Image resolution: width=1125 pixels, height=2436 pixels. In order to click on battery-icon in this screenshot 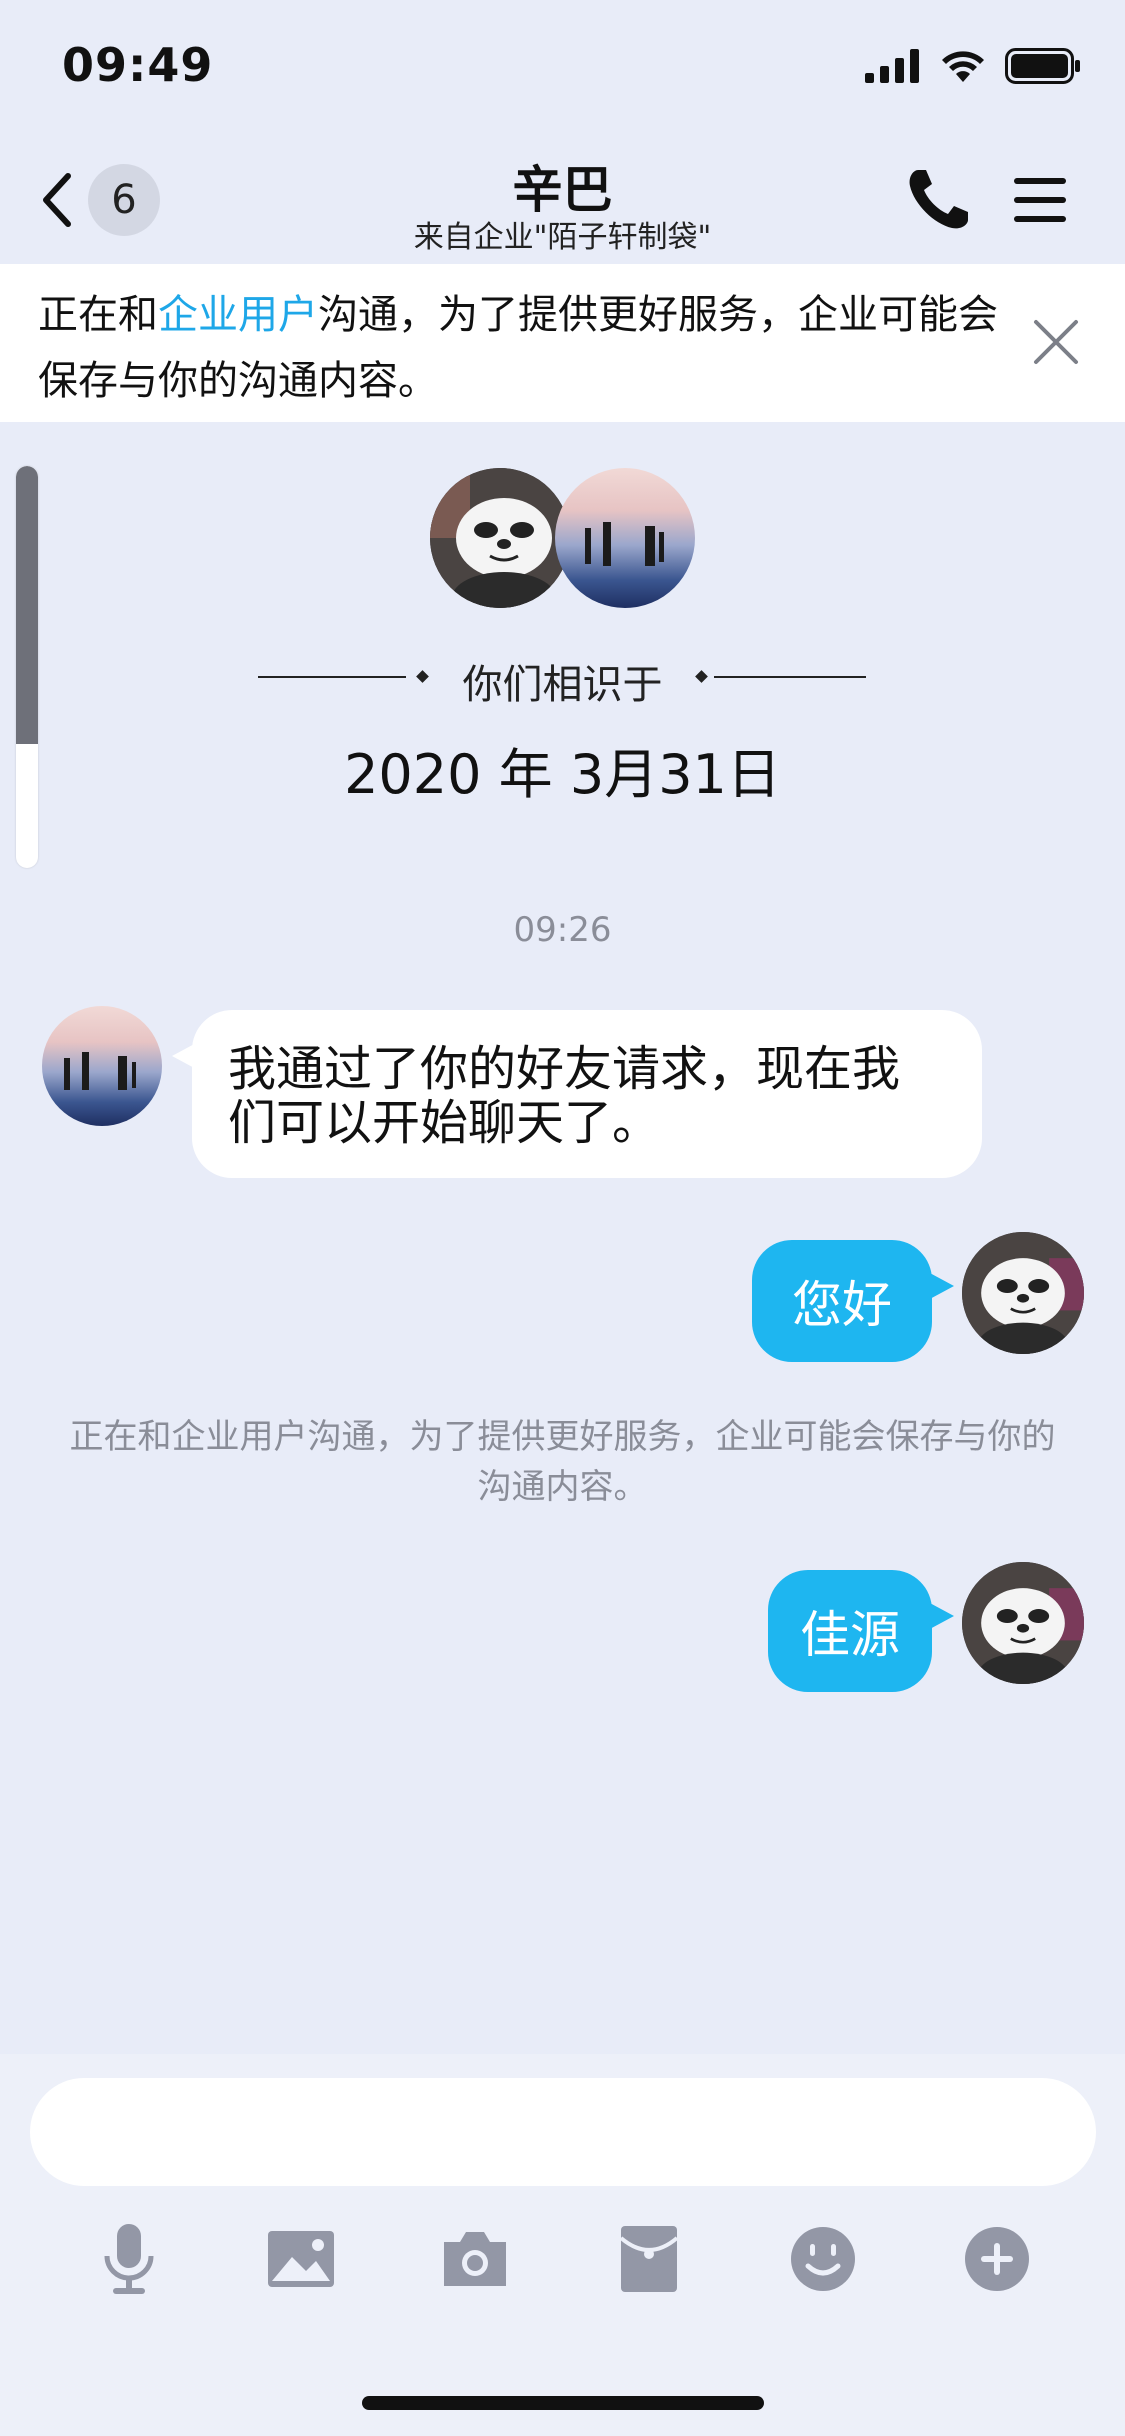, I will do `click(1042, 66)`.